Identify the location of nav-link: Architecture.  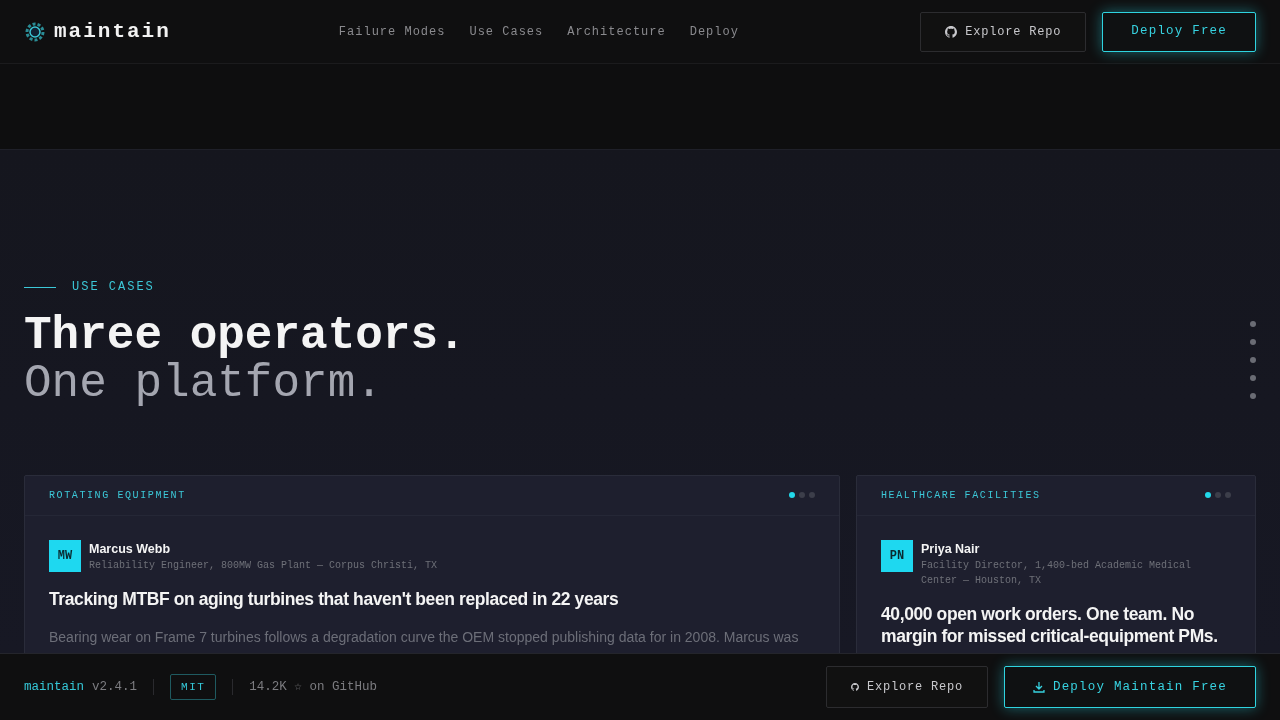
(616, 31).